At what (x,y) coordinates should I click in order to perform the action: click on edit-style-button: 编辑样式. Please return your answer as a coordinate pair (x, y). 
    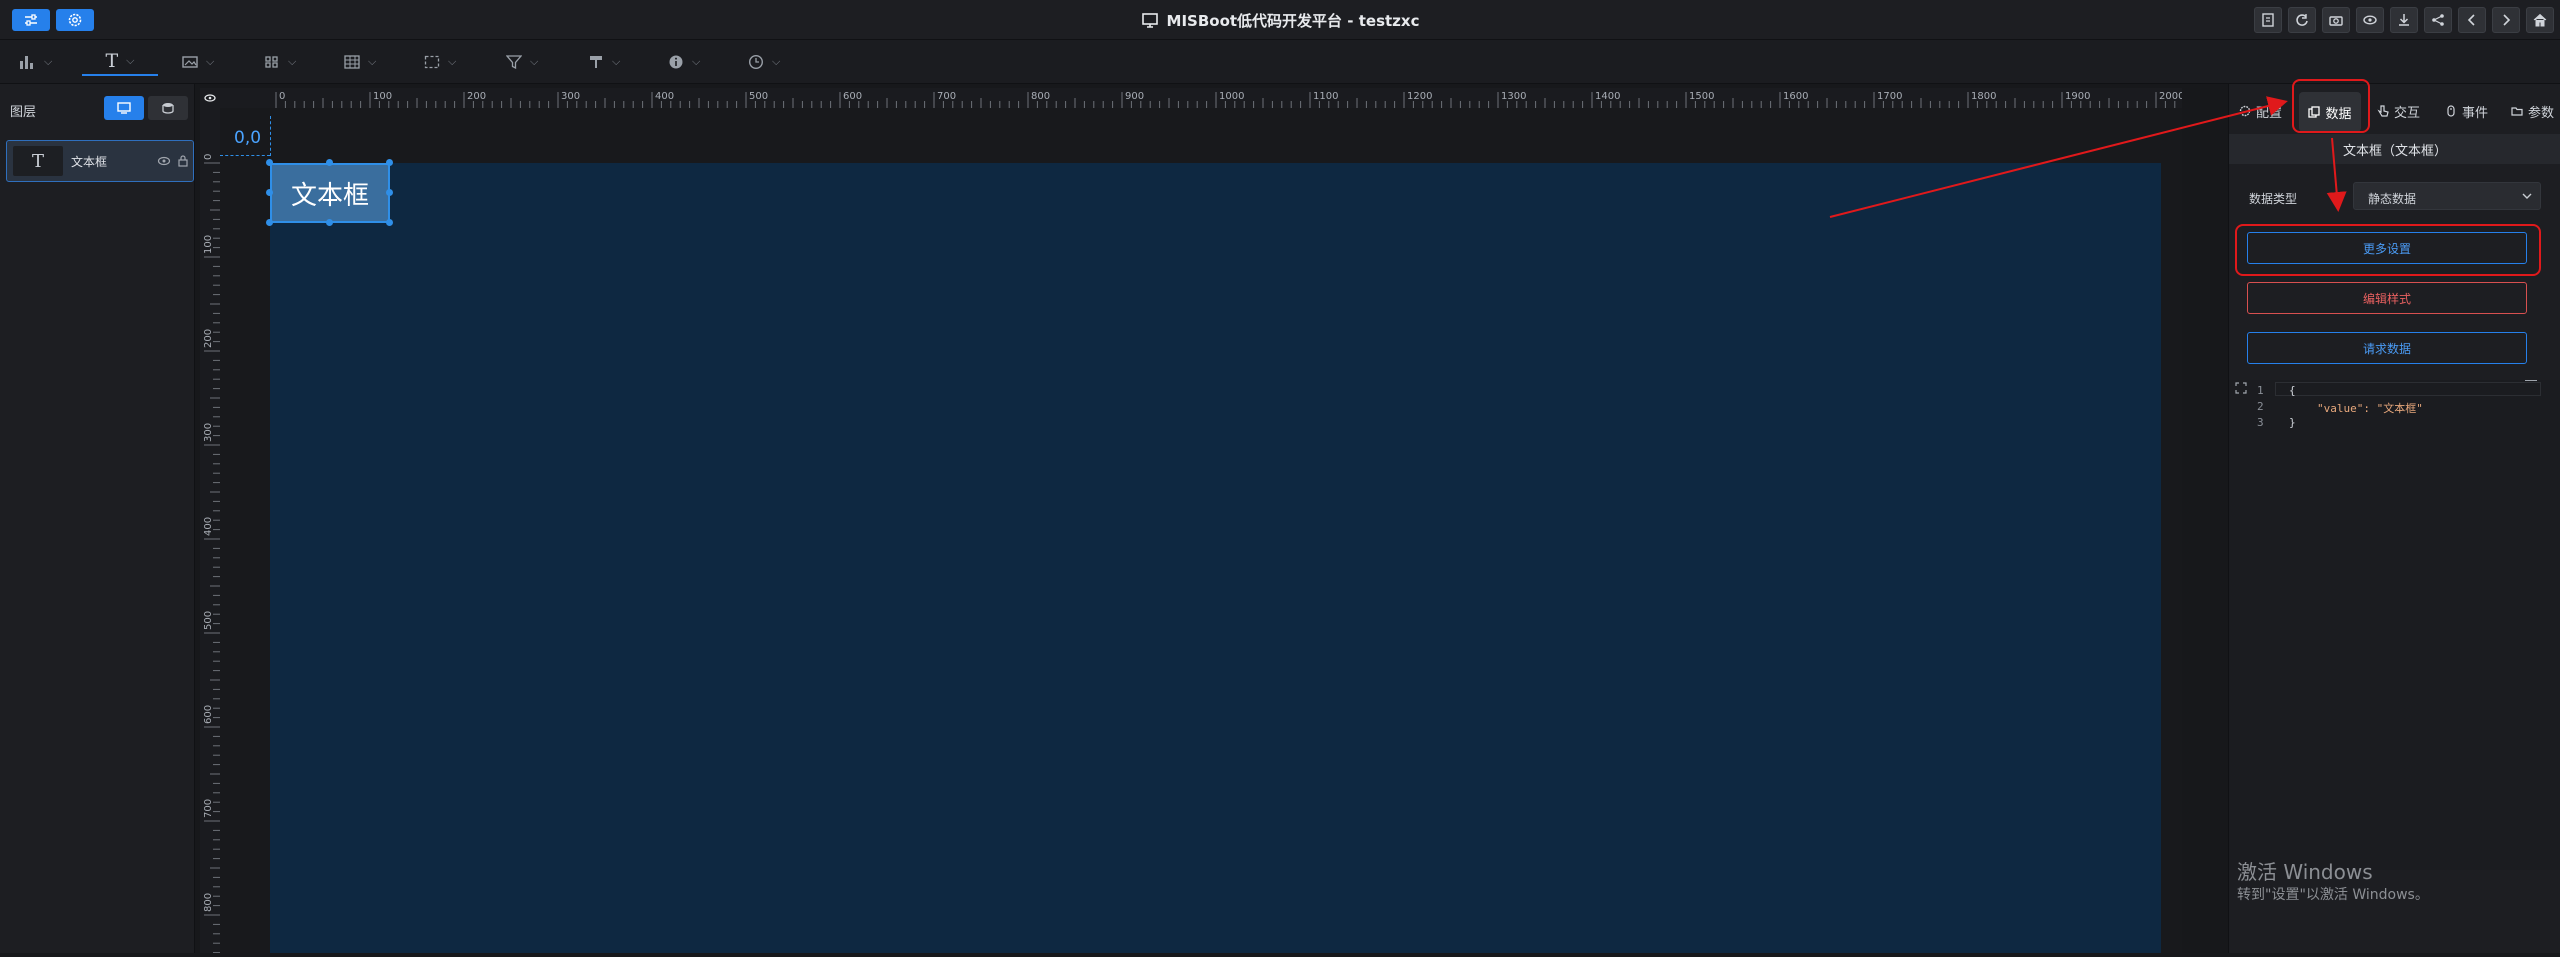
    Looking at the image, I should click on (2387, 298).